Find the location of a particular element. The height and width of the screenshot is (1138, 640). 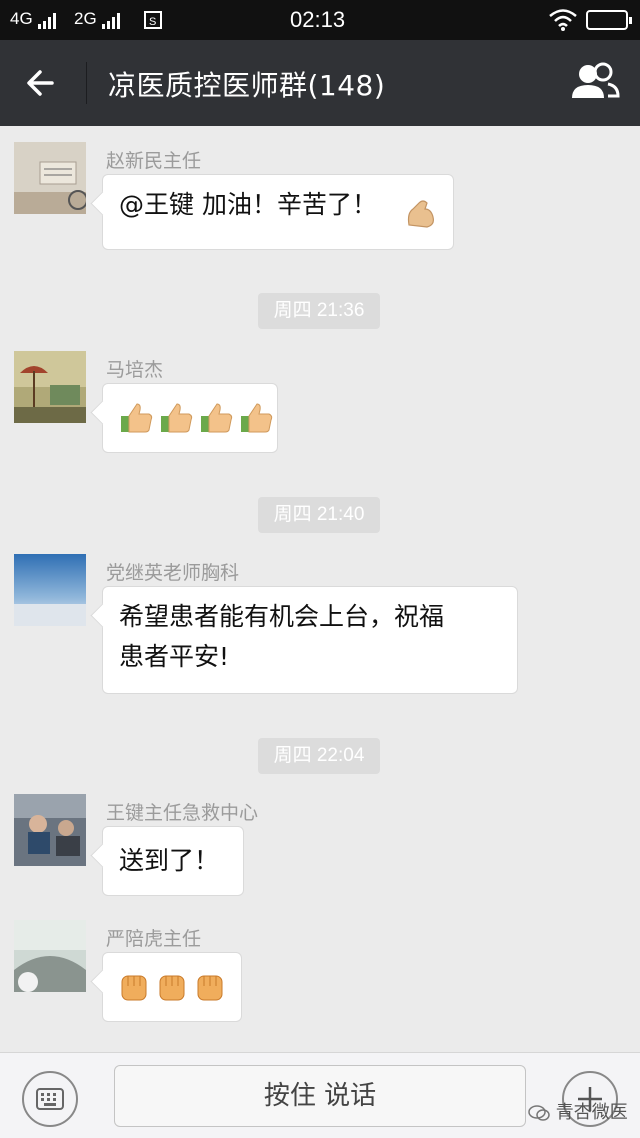

sender-name: 王键主任急救中心 is located at coordinates (182, 813).